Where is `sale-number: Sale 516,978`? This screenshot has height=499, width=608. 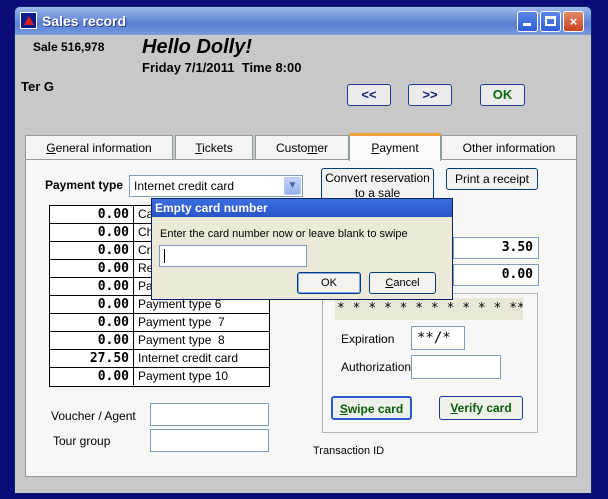 sale-number: Sale 516,978 is located at coordinates (69, 47).